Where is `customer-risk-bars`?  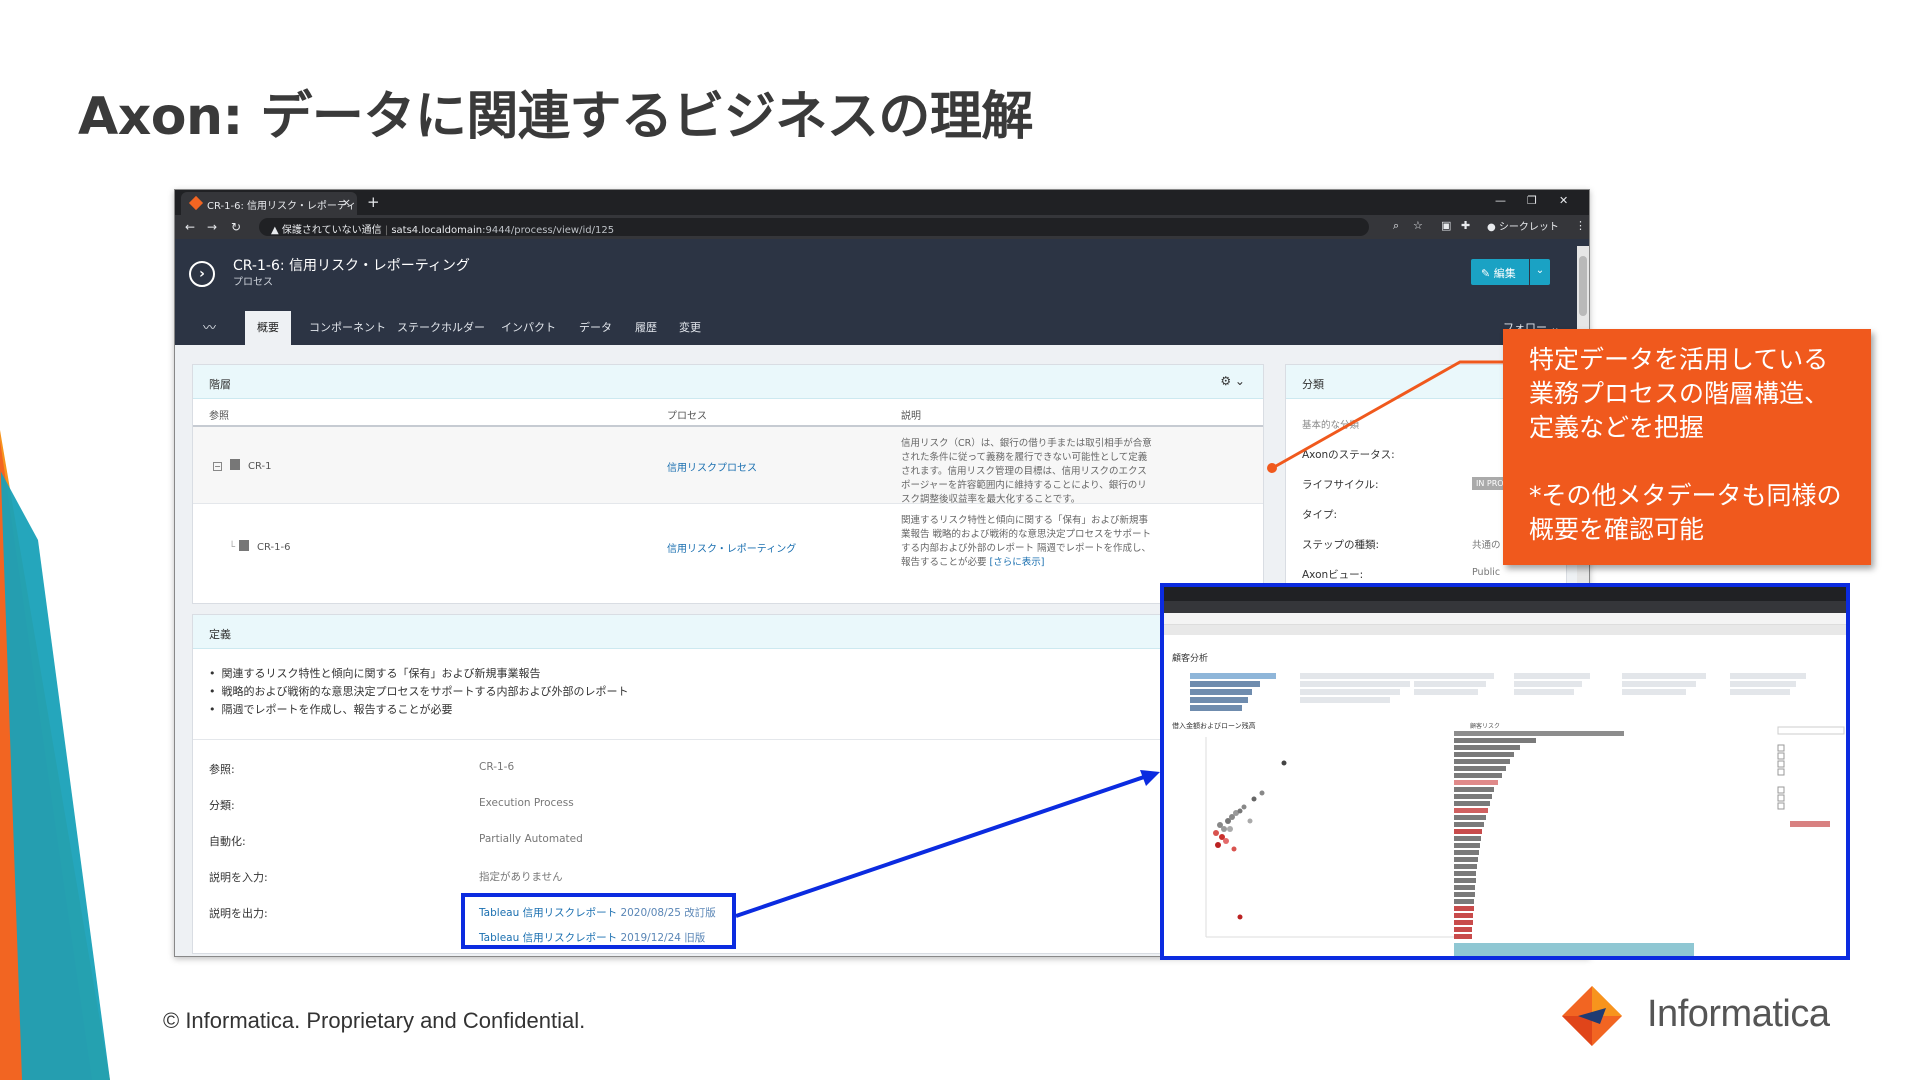 customer-risk-bars is located at coordinates (1574, 843).